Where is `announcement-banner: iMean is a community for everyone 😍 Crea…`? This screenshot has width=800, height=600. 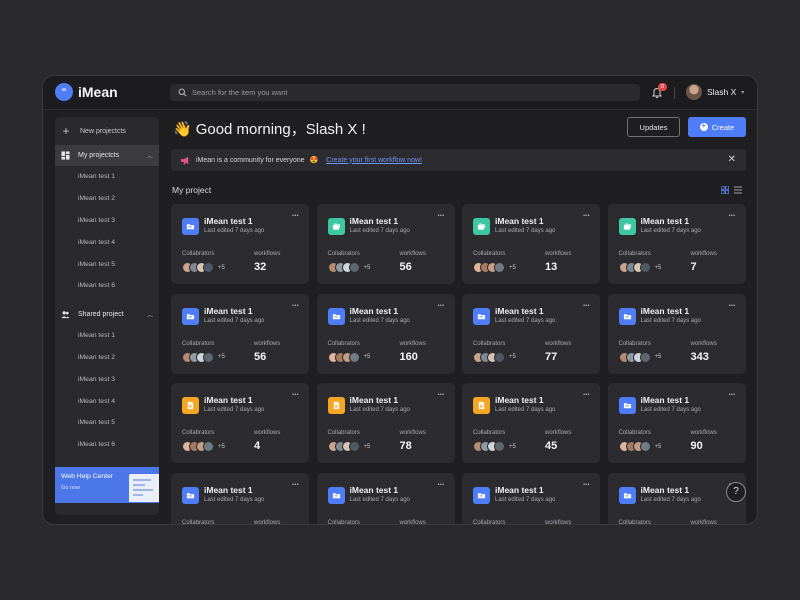
announcement-banner: iMean is a community for everyone 😍 Crea… is located at coordinates (458, 160).